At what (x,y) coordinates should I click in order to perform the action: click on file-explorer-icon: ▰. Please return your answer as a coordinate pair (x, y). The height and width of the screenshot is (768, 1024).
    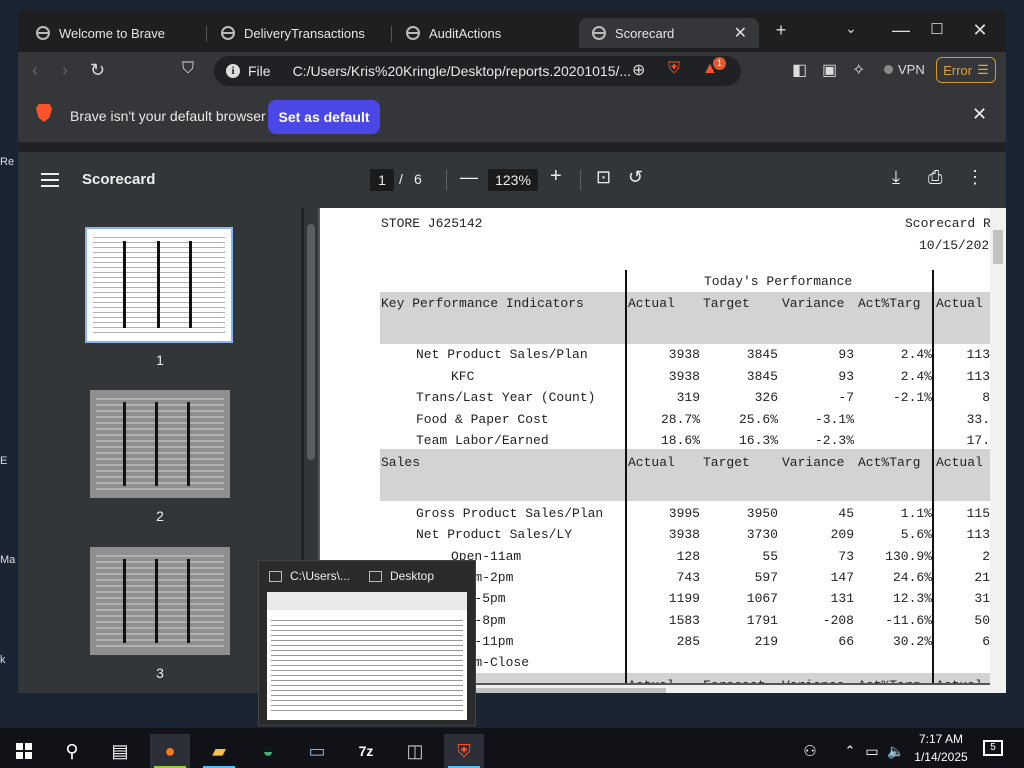
    Looking at the image, I should click on (219, 751).